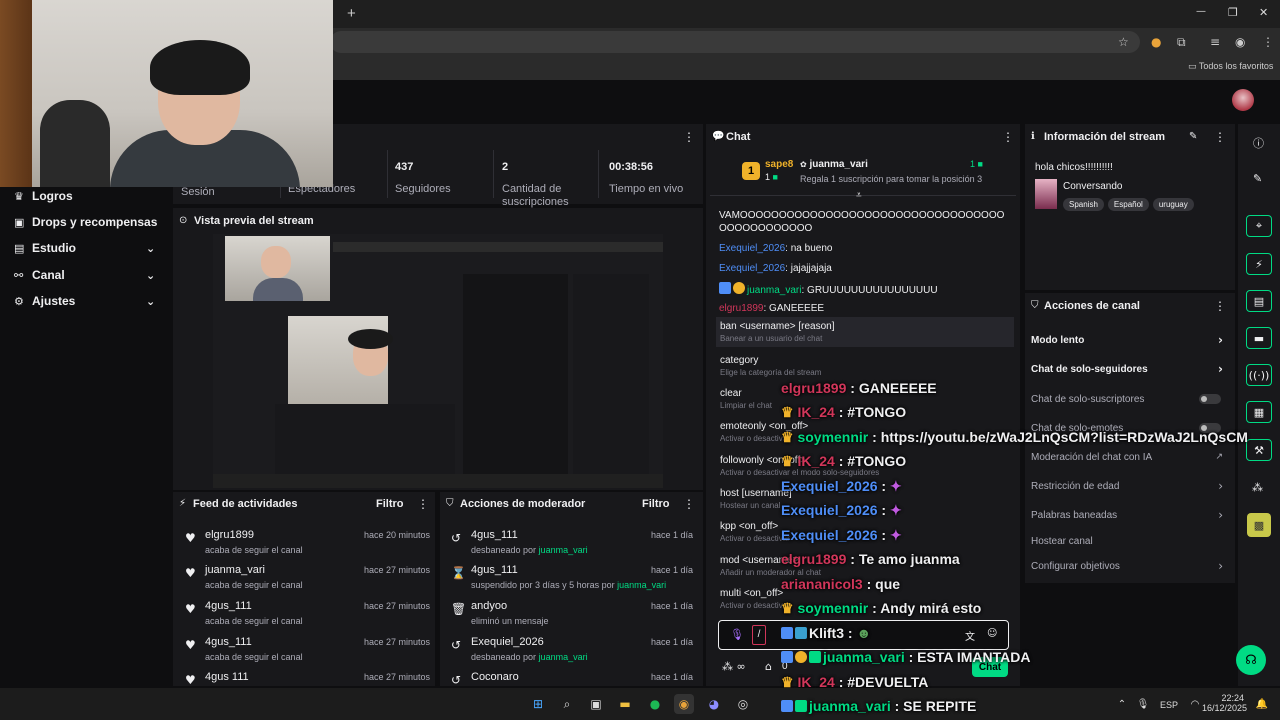 Image resolution: width=1280 pixels, height=720 pixels. Describe the element at coordinates (1262, 704) in the screenshot. I see `notification-icon: 🔔` at that location.